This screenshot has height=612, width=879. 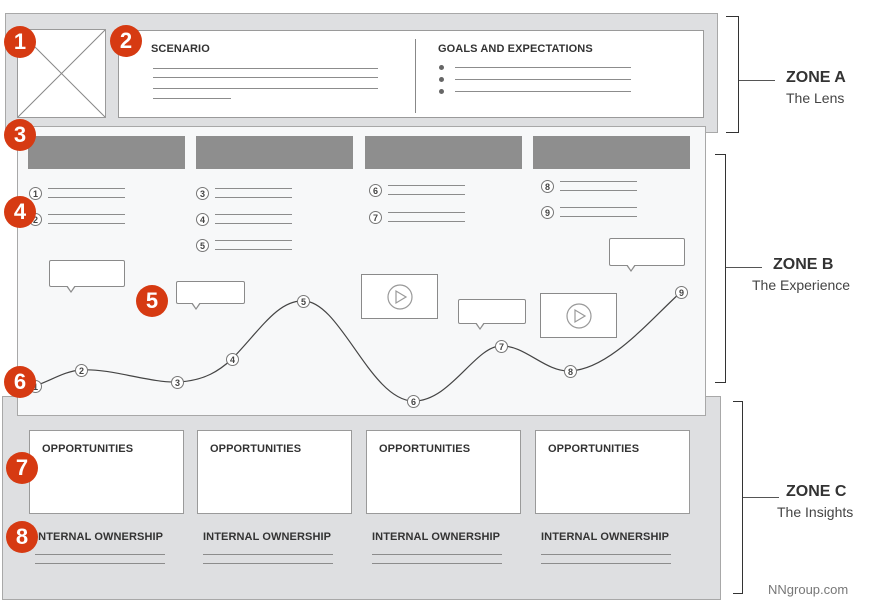 What do you see at coordinates (720, 268) in the screenshot?
I see `zone-b-bracket` at bounding box center [720, 268].